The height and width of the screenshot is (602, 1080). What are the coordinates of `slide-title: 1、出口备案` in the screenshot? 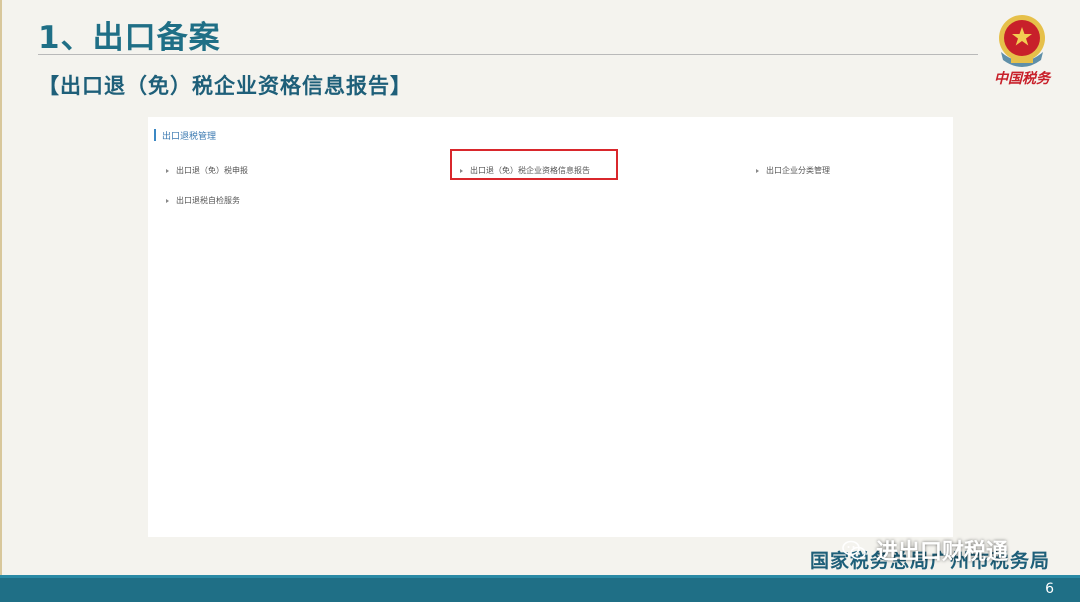 It's located at (129, 38).